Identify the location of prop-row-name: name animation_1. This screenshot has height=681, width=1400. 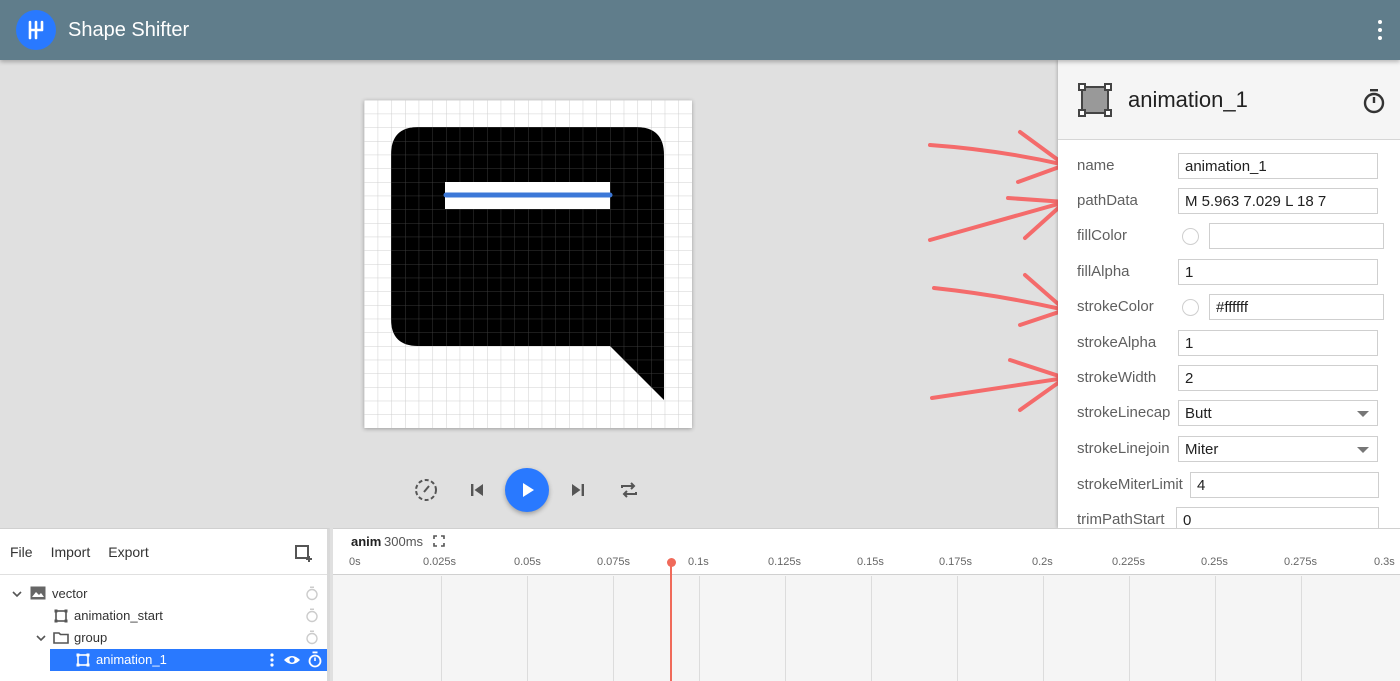
(1229, 166).